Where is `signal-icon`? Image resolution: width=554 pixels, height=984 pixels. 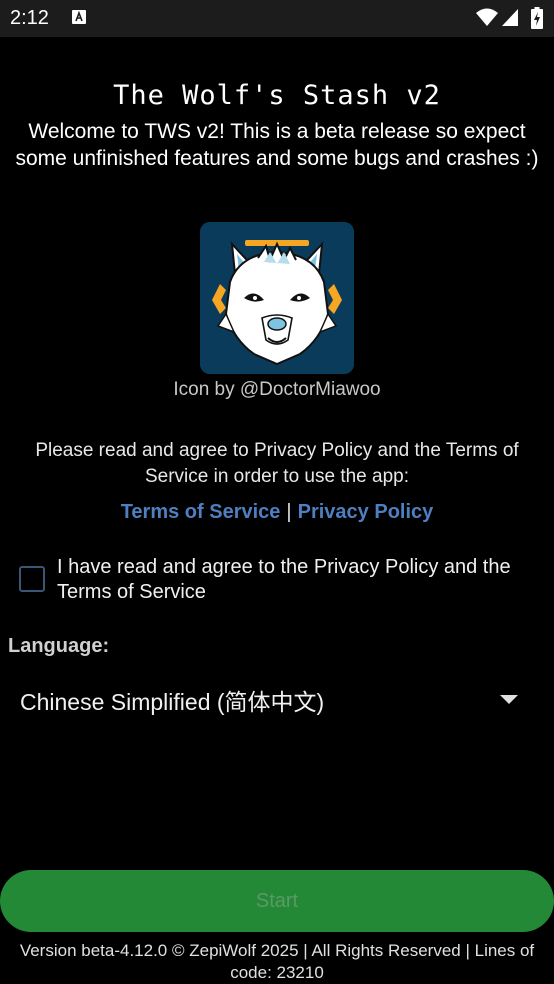
signal-icon is located at coordinates (510, 20).